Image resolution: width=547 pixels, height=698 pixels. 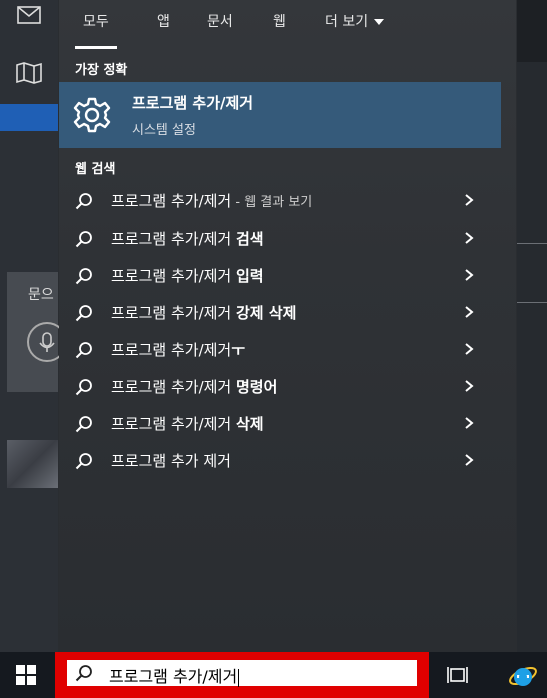 I want to click on task-view-icon, so click(x=458, y=675).